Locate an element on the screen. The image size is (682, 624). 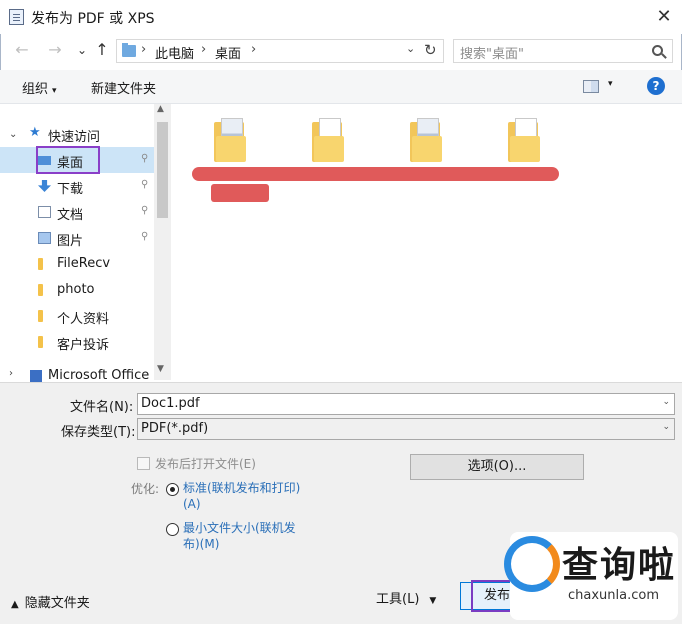
watermark-text: 查询啦 is located at coordinates (619, 565).